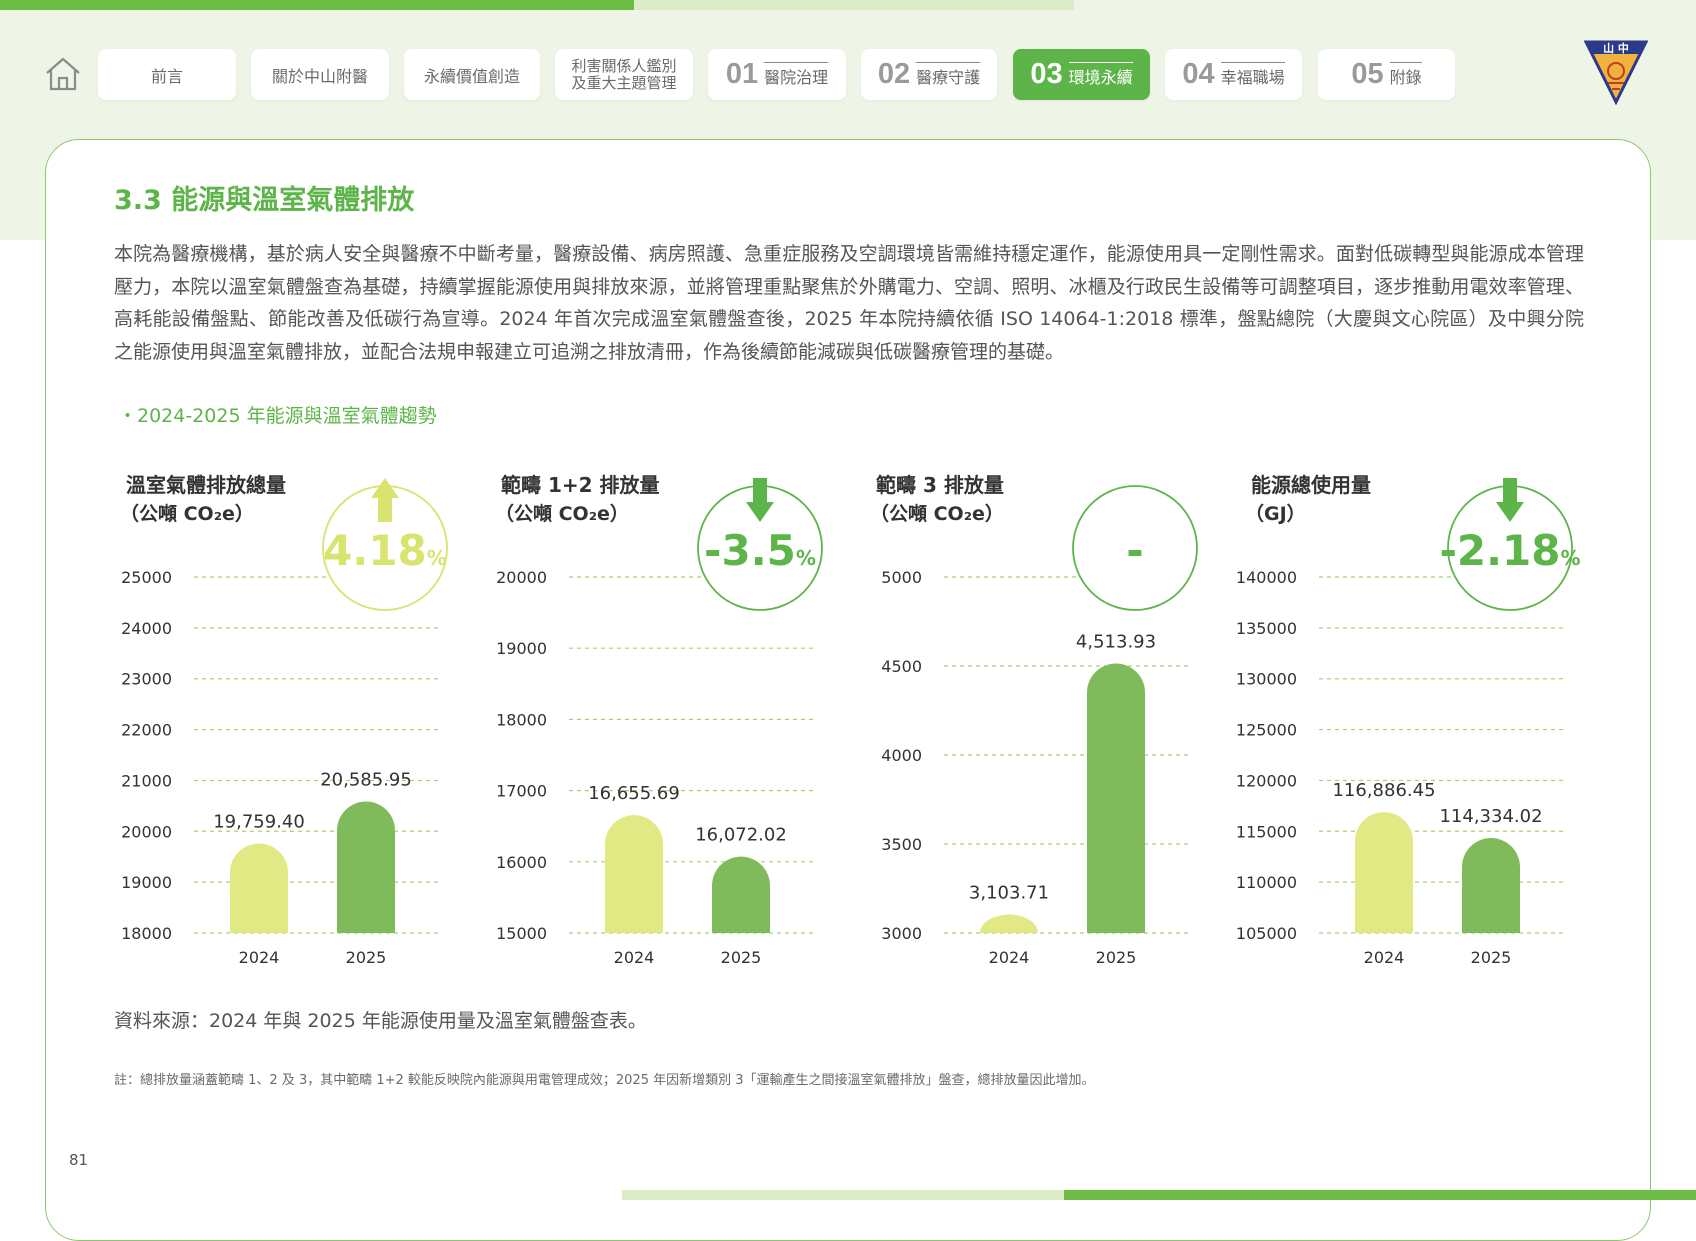 The width and height of the screenshot is (1696, 1241). What do you see at coordinates (1266, 679) in the screenshot?
I see `y-tick-label: 130000` at bounding box center [1266, 679].